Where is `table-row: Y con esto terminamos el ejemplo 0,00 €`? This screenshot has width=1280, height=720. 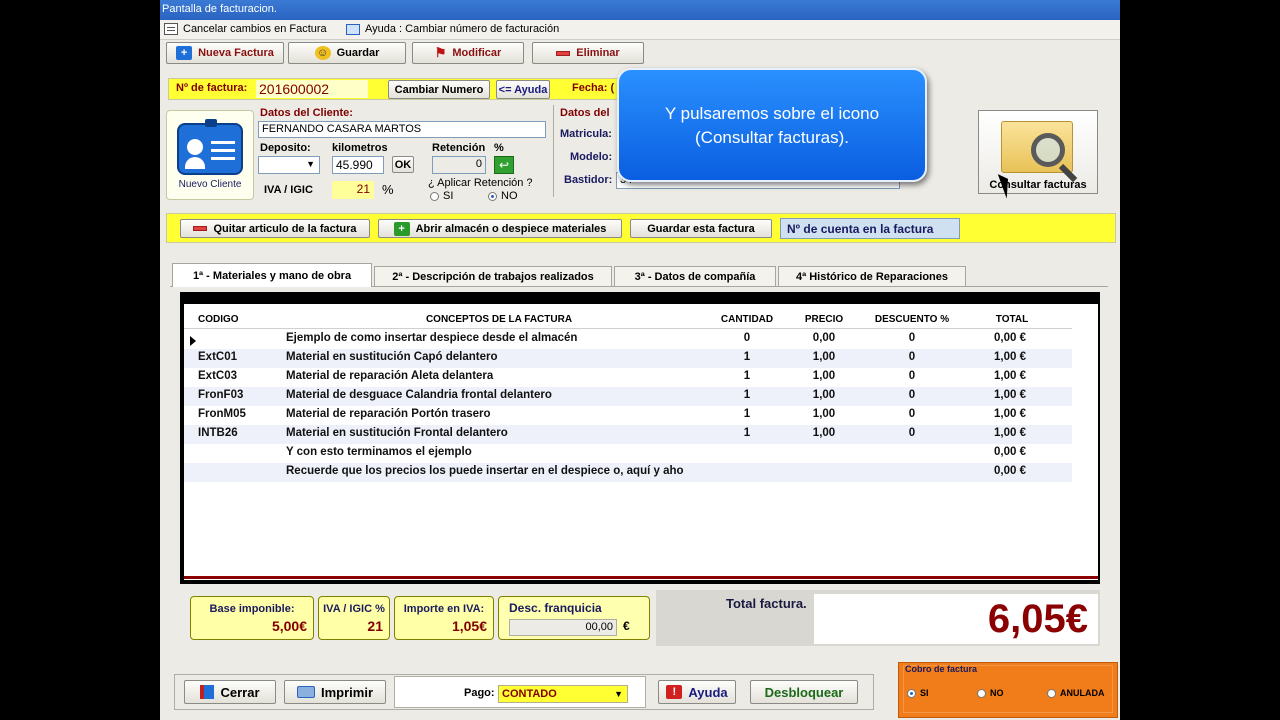 table-row: Y con esto terminamos el ejemplo 0,00 € is located at coordinates (628, 453).